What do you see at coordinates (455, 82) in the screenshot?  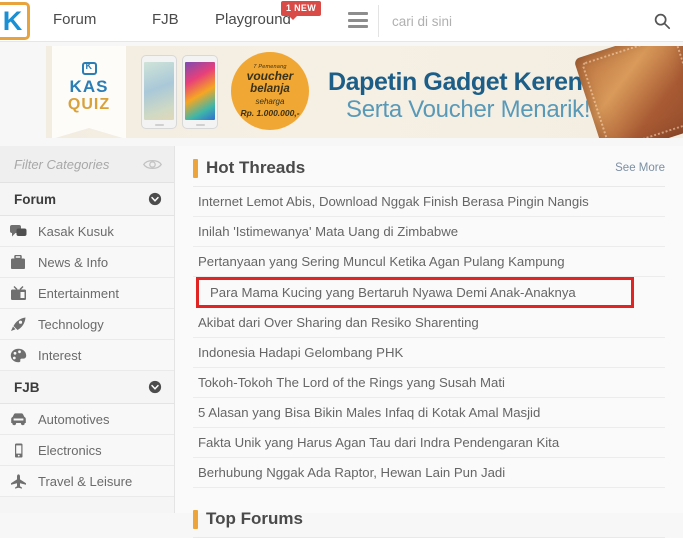 I see `banner-headline: Dapetin Gadget Keren` at bounding box center [455, 82].